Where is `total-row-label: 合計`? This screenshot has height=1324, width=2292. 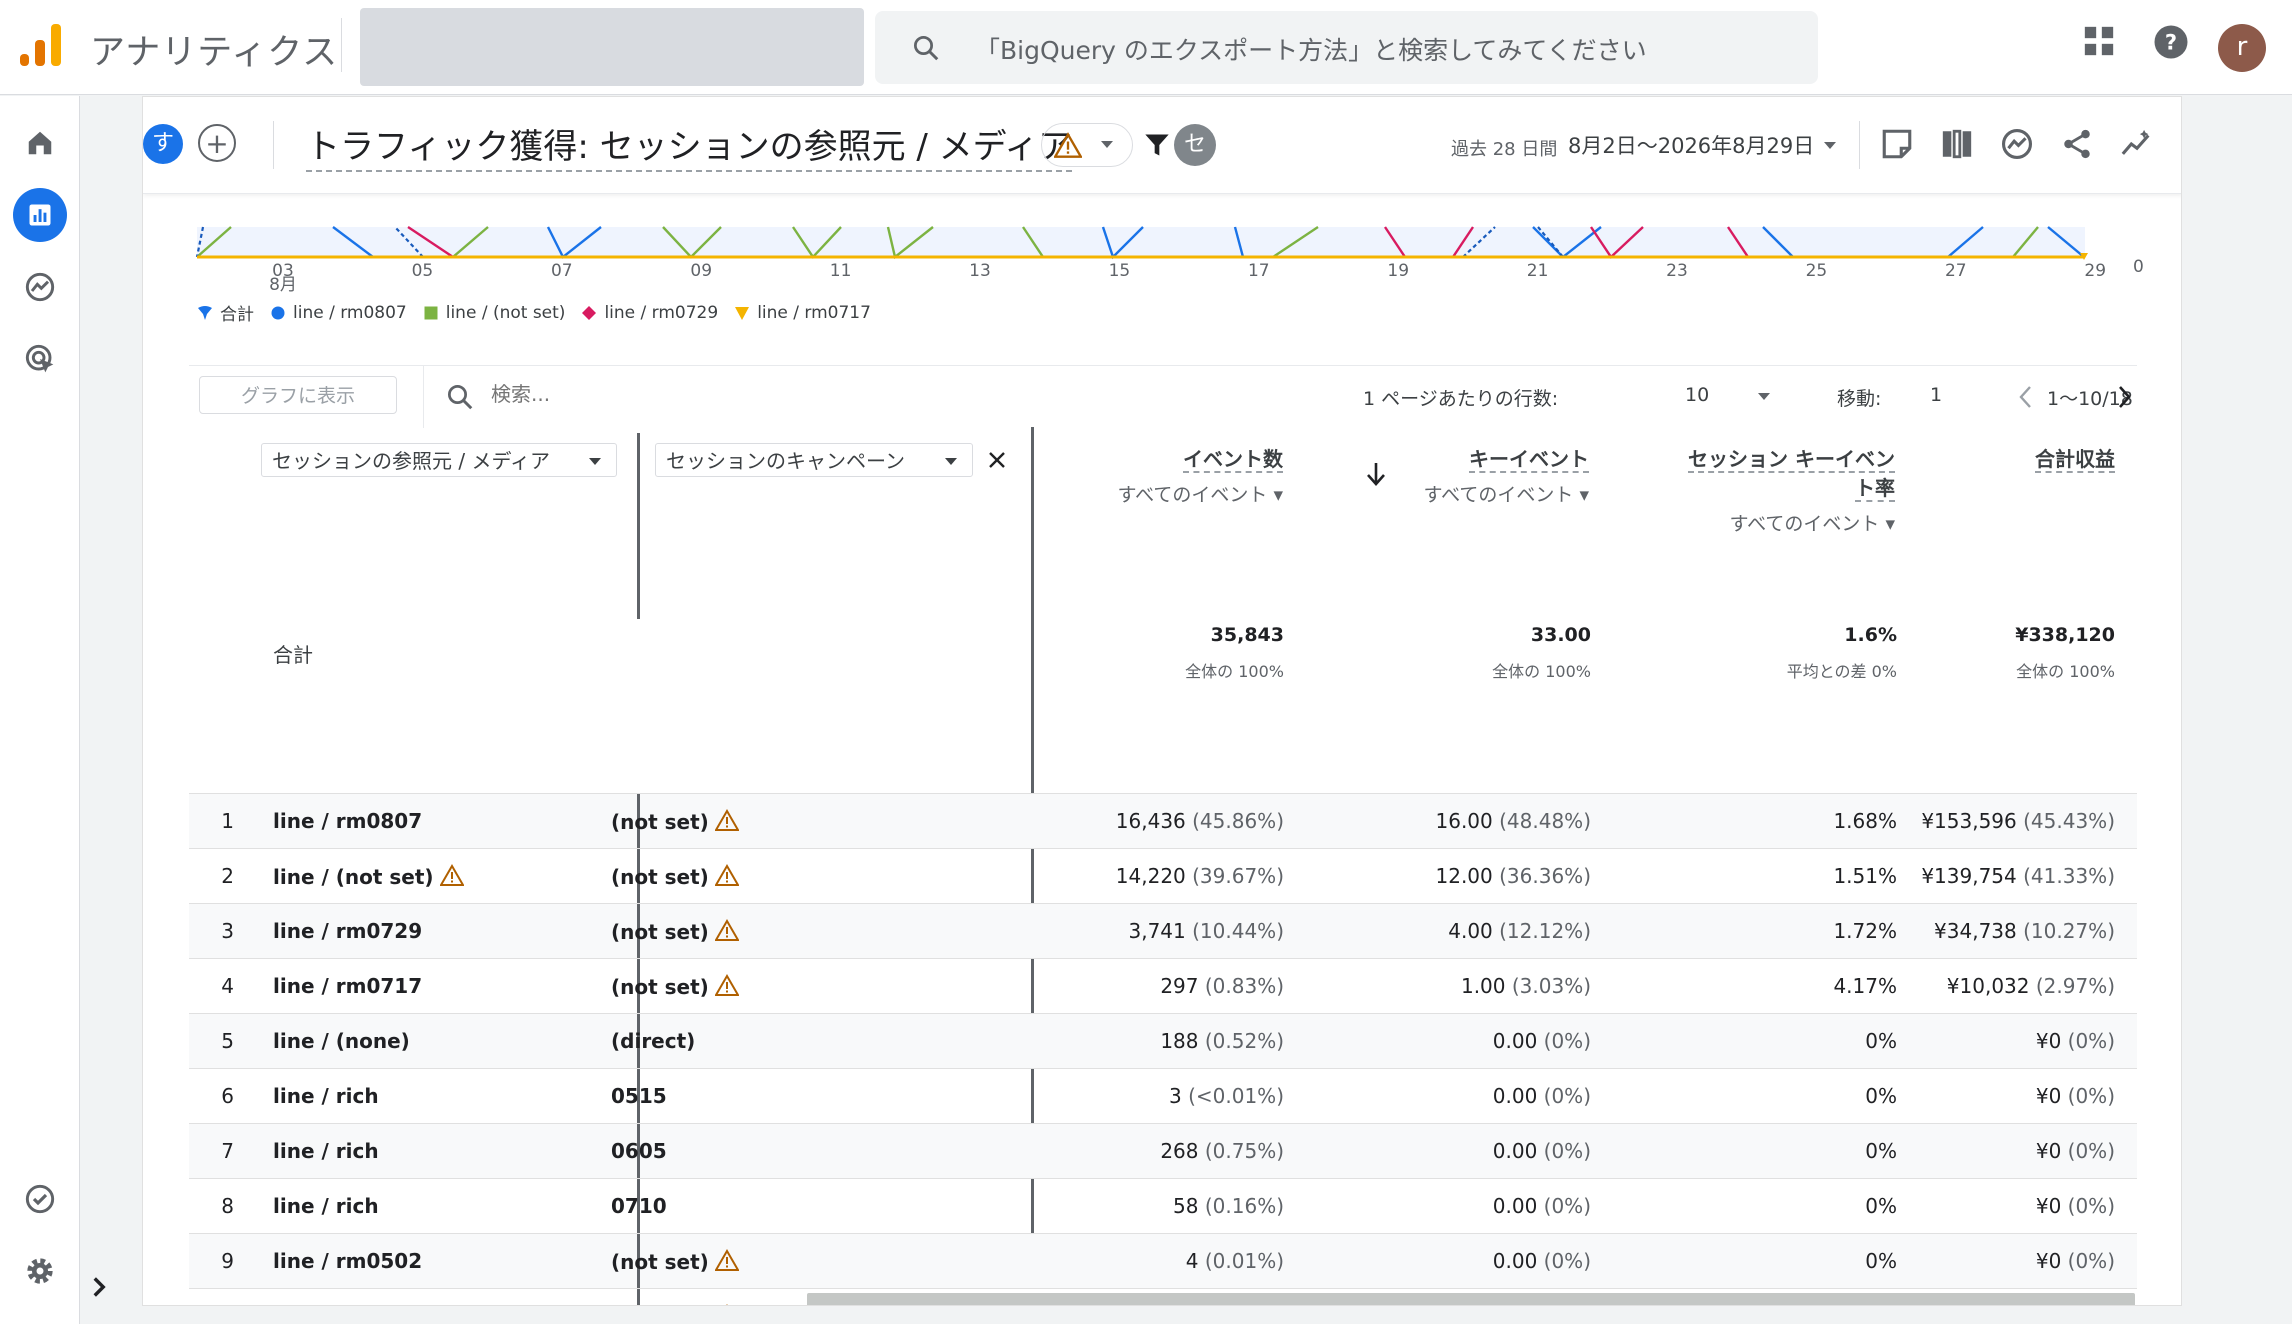 total-row-label: 合計 is located at coordinates (293, 655).